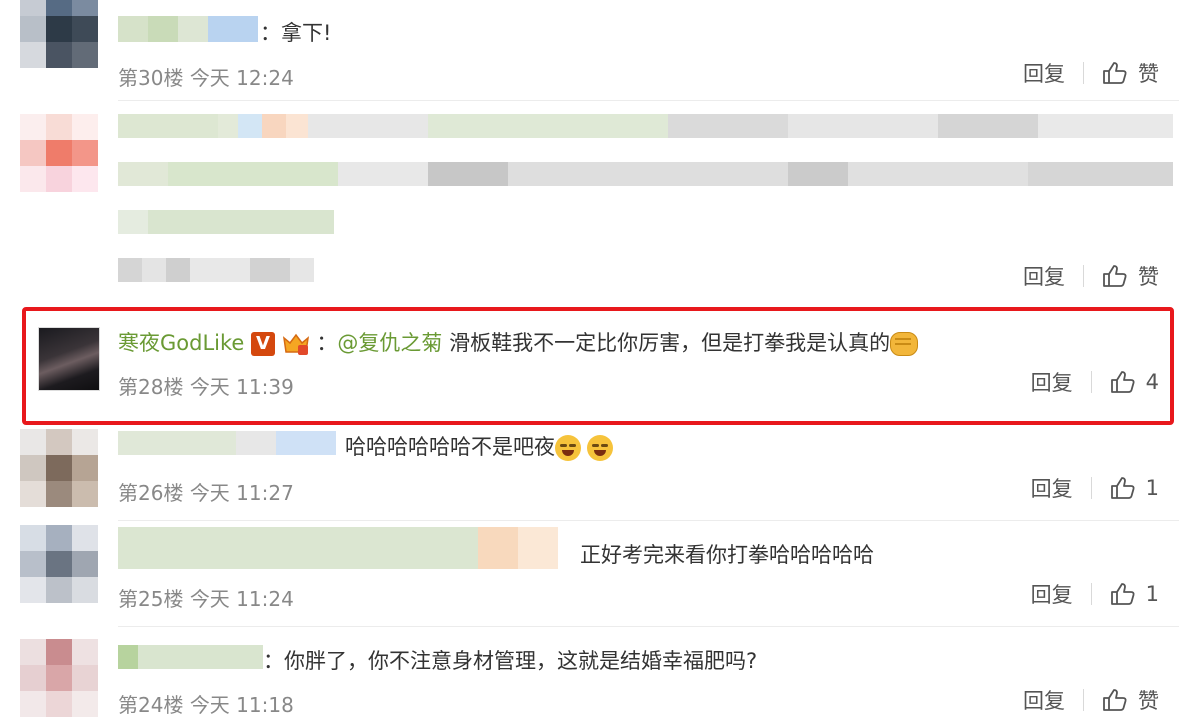 The image size is (1199, 727). I want to click on comment-time: 今天 12:24, so click(241, 78).